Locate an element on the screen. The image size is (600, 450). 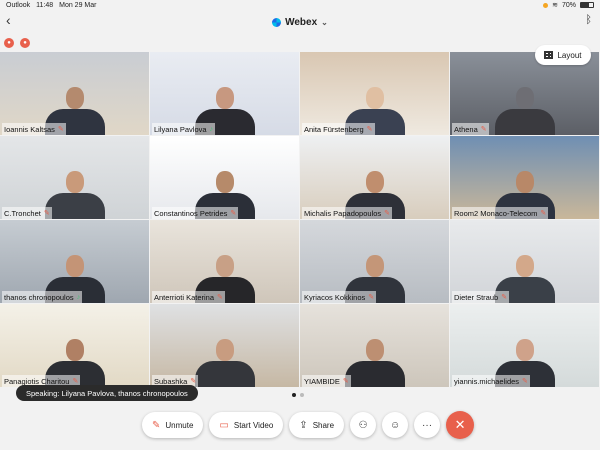
participant-nameplate: thanos chronopoulos ♪ is located at coordinates (42, 297).